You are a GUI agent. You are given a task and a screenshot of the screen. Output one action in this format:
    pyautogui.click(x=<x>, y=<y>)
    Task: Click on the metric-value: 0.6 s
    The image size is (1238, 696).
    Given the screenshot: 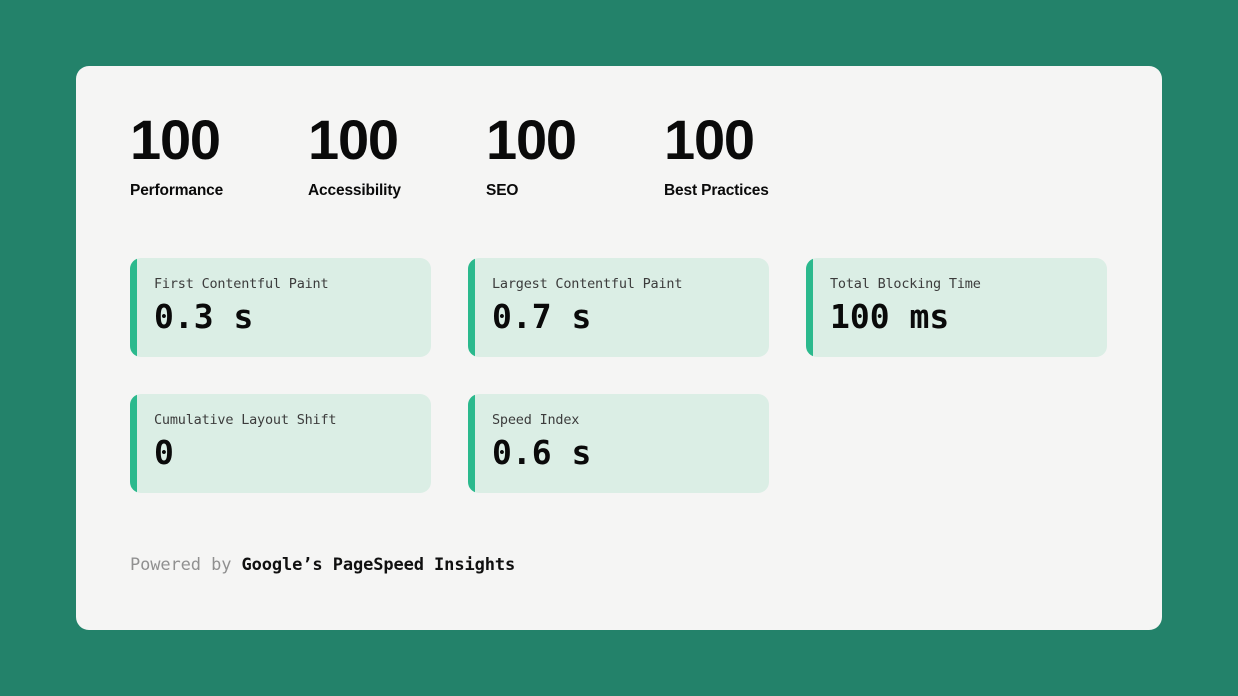 What is the action you would take?
    pyautogui.click(x=542, y=452)
    